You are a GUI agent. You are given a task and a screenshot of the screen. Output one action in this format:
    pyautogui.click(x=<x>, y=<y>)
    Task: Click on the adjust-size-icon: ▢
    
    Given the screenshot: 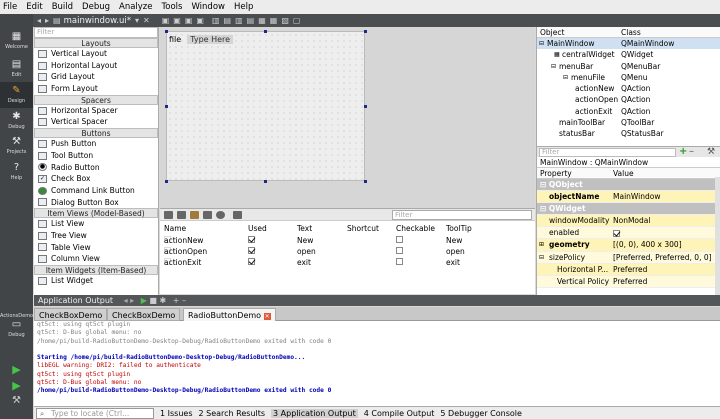 What is the action you would take?
    pyautogui.click(x=297, y=20)
    